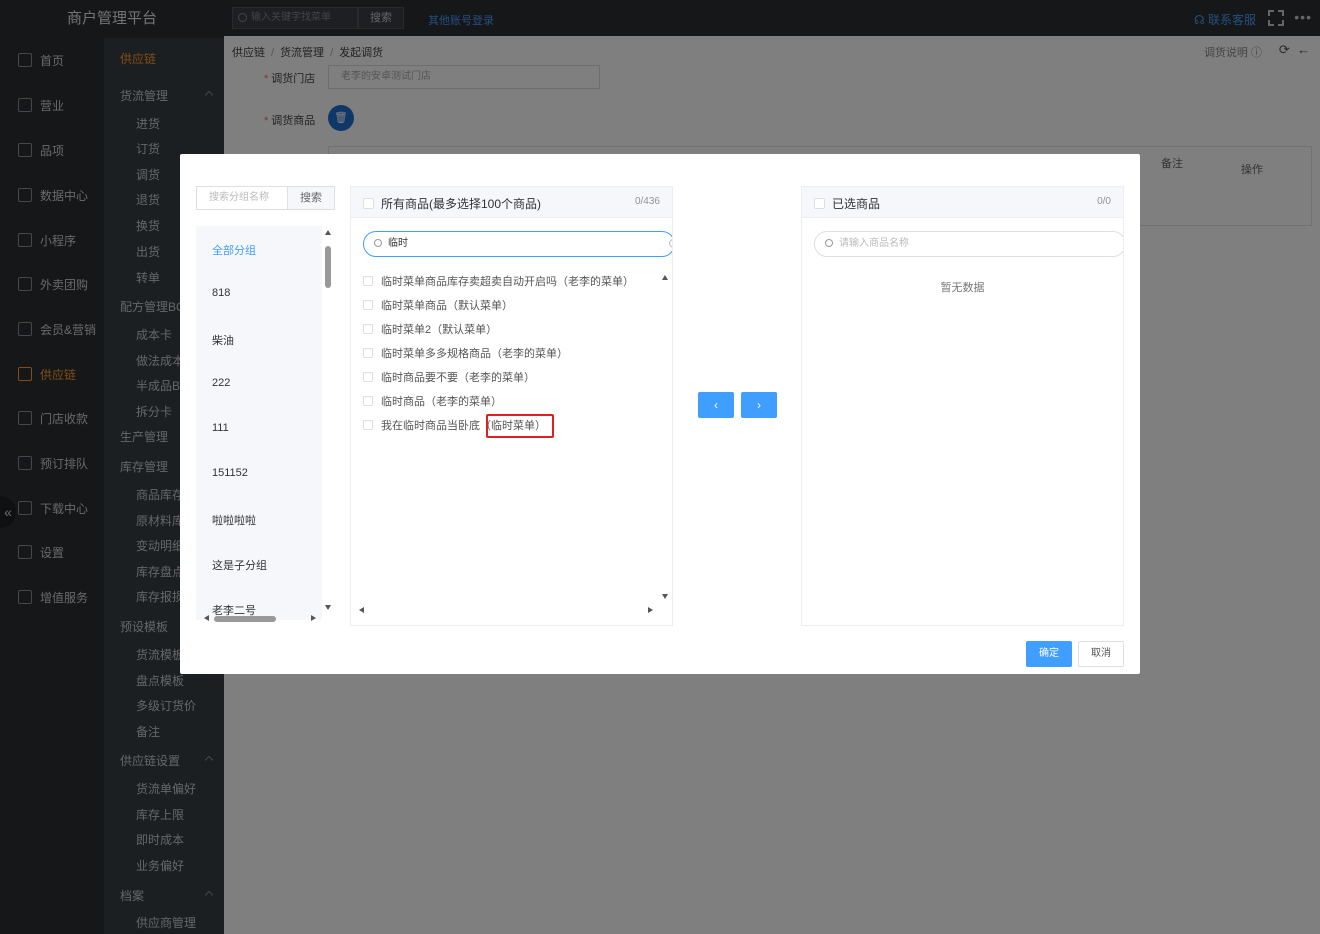 This screenshot has height=934, width=1320. What do you see at coordinates (517, 244) in the screenshot?
I see `goods-filter-input: 临时` at bounding box center [517, 244].